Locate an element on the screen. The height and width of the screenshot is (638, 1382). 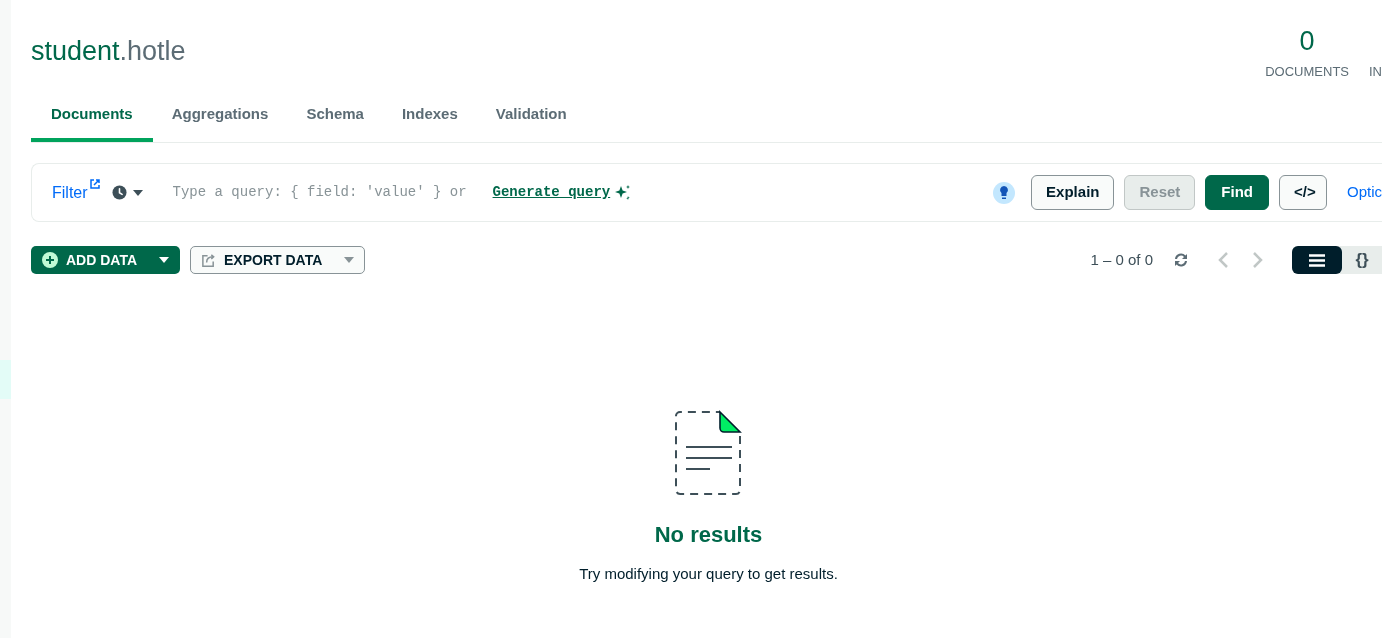
export-data-button: EXPORT DATA is located at coordinates (277, 260).